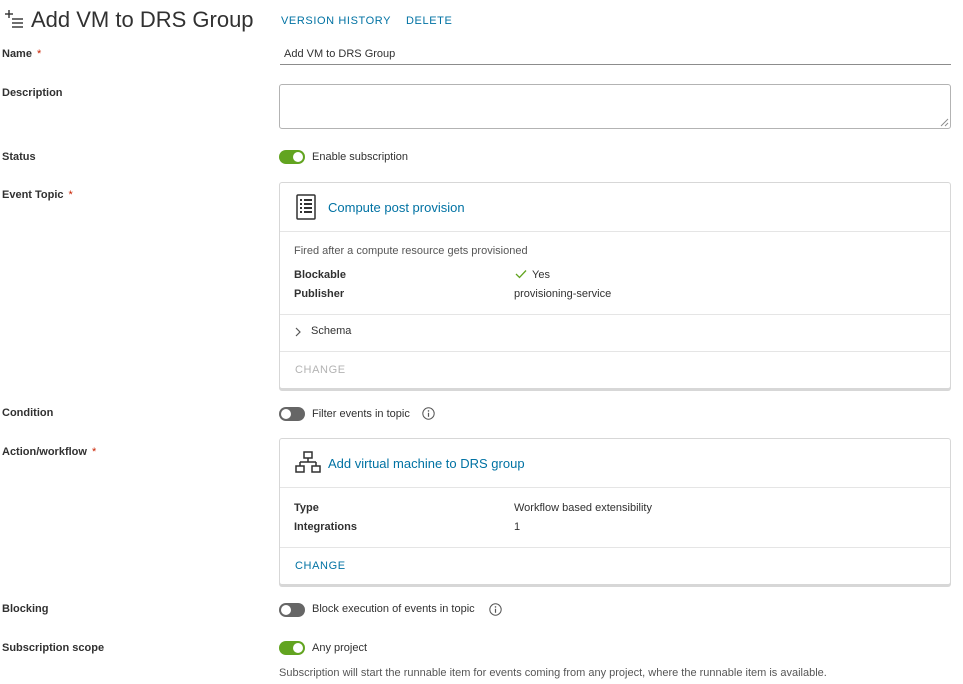 Image resolution: width=963 pixels, height=684 pixels. Describe the element at coordinates (396, 207) in the screenshot. I see `event-topic-title: Compute post provision` at that location.